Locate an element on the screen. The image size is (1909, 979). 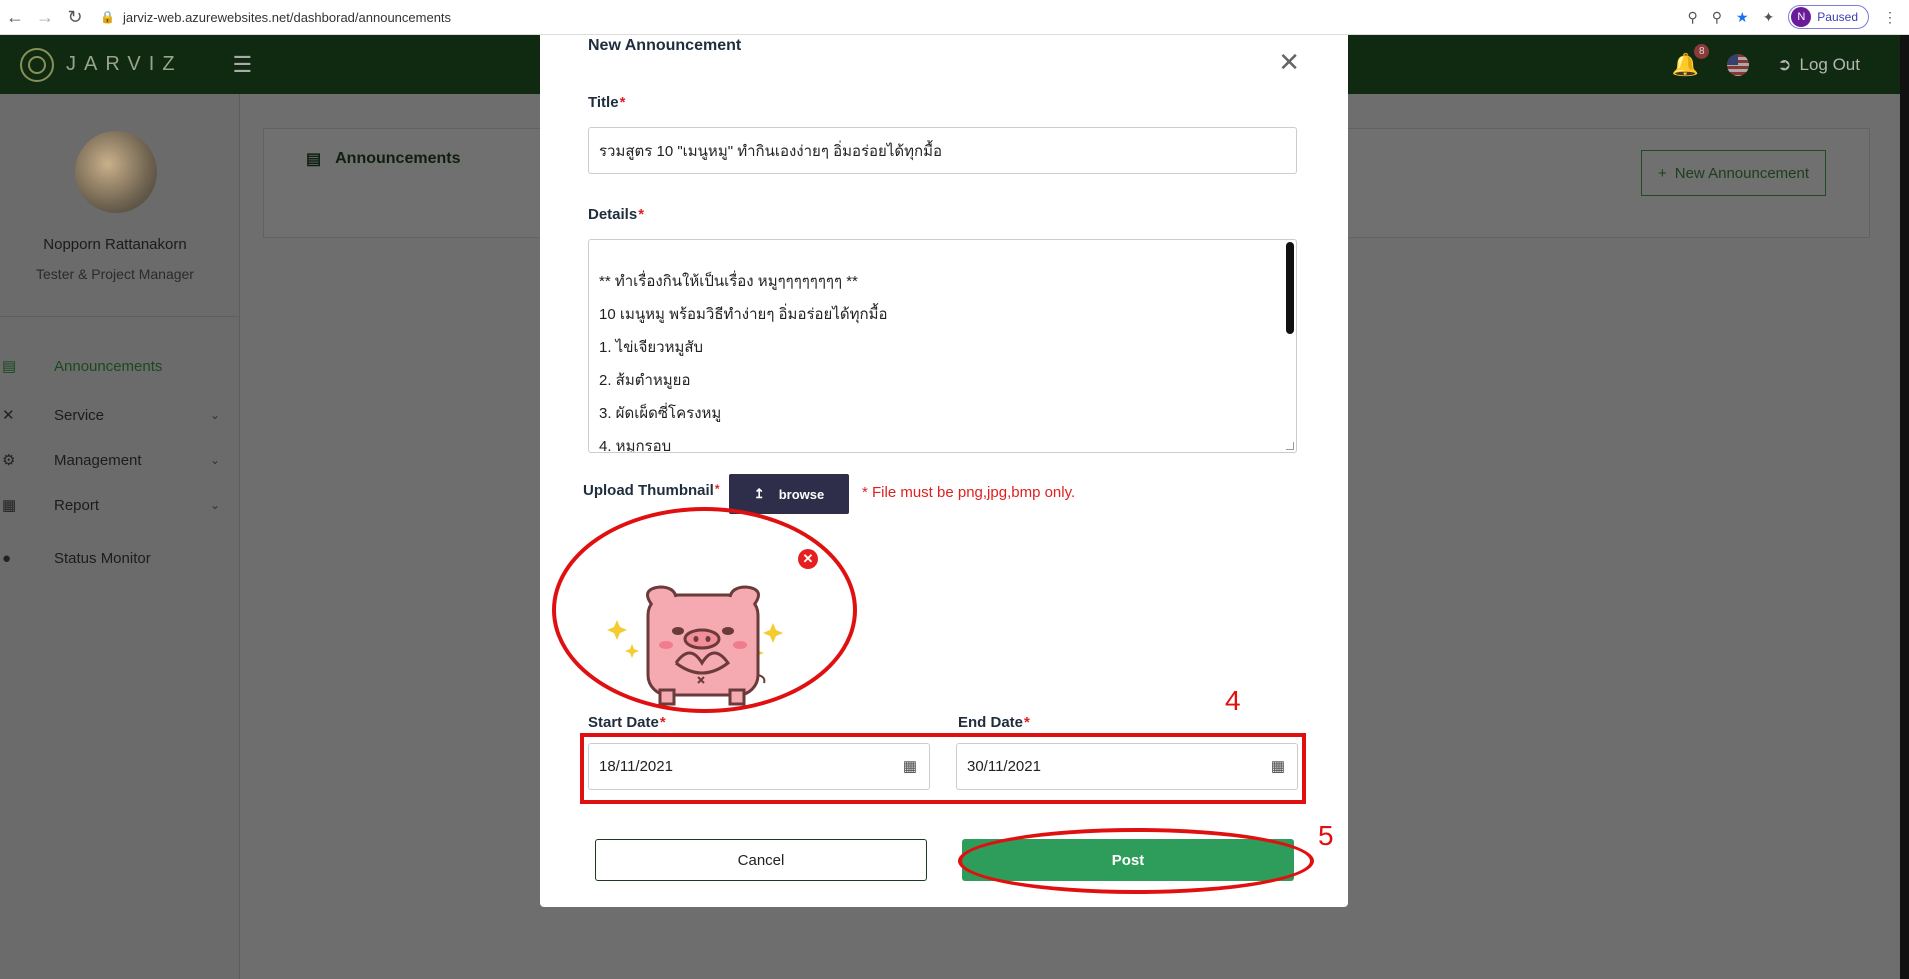
logout-button: ➲ Log Out is located at coordinates (1818, 65).